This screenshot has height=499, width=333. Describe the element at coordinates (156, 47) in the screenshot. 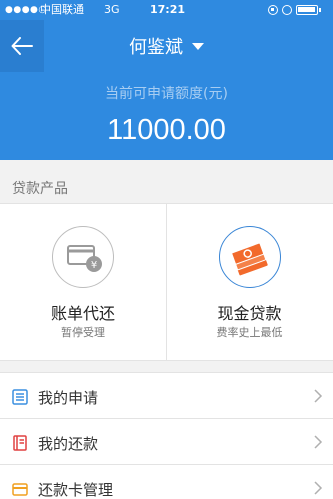

I see `page-title: 何鉴斌` at that location.